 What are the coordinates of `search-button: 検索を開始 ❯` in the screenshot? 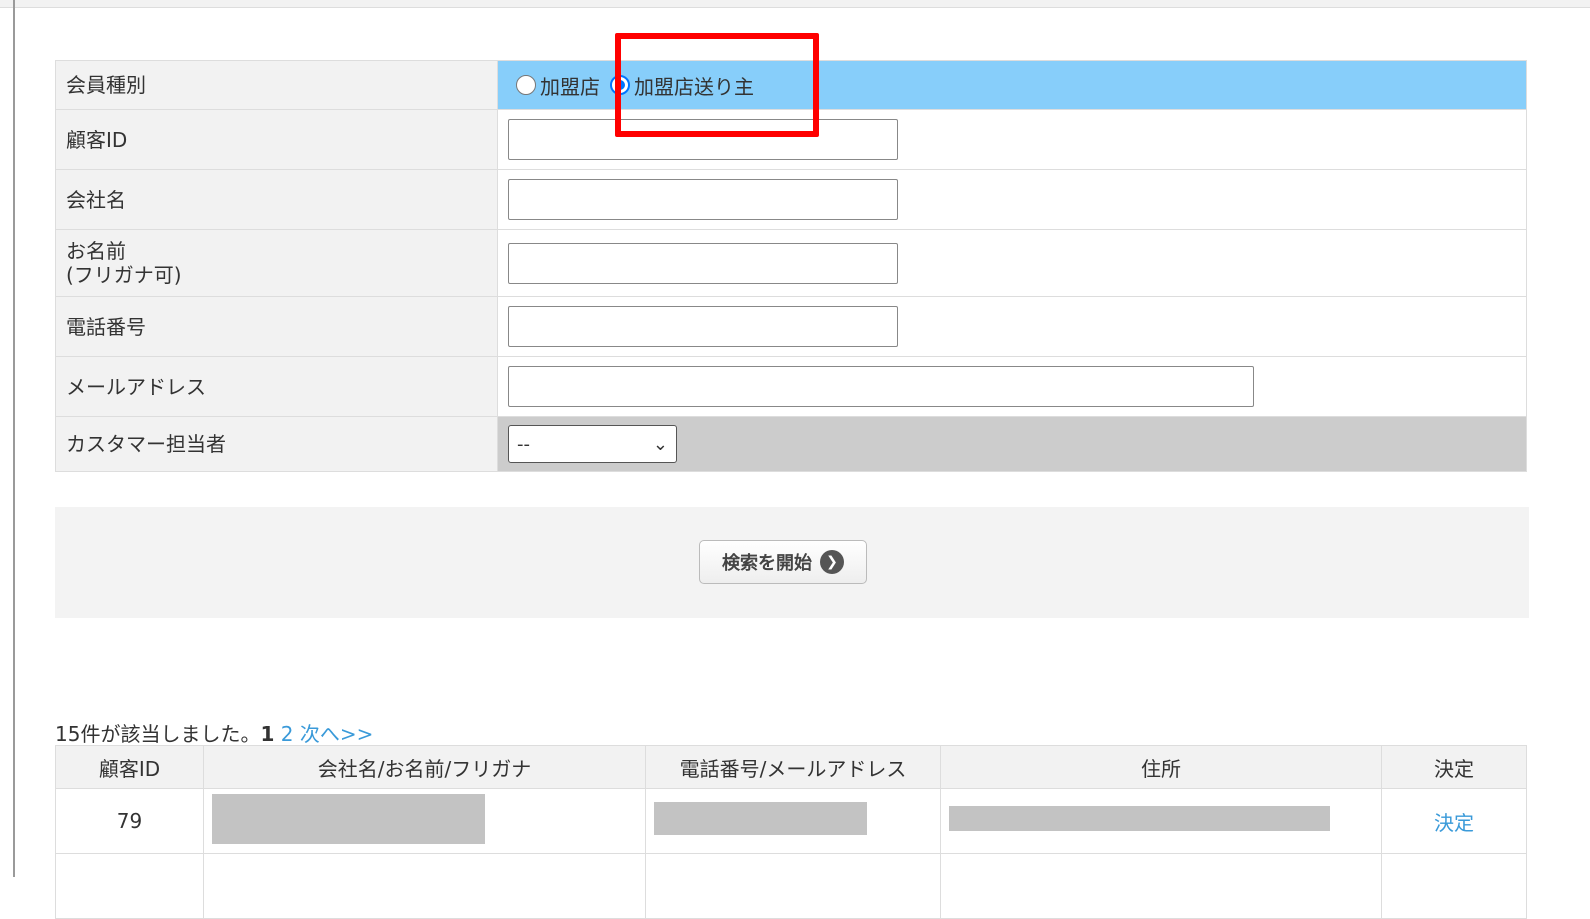 It's located at (783, 562).